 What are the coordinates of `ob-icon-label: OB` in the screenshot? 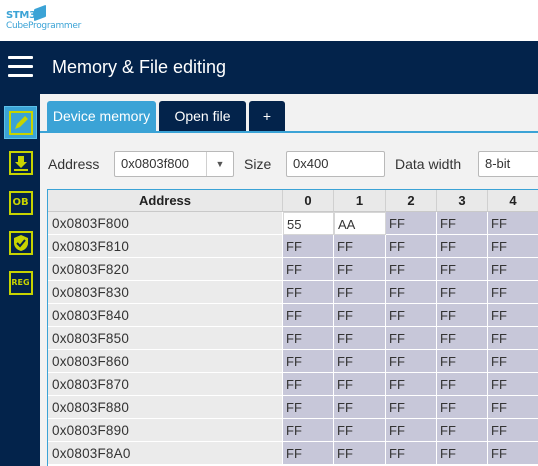 It's located at (20, 202).